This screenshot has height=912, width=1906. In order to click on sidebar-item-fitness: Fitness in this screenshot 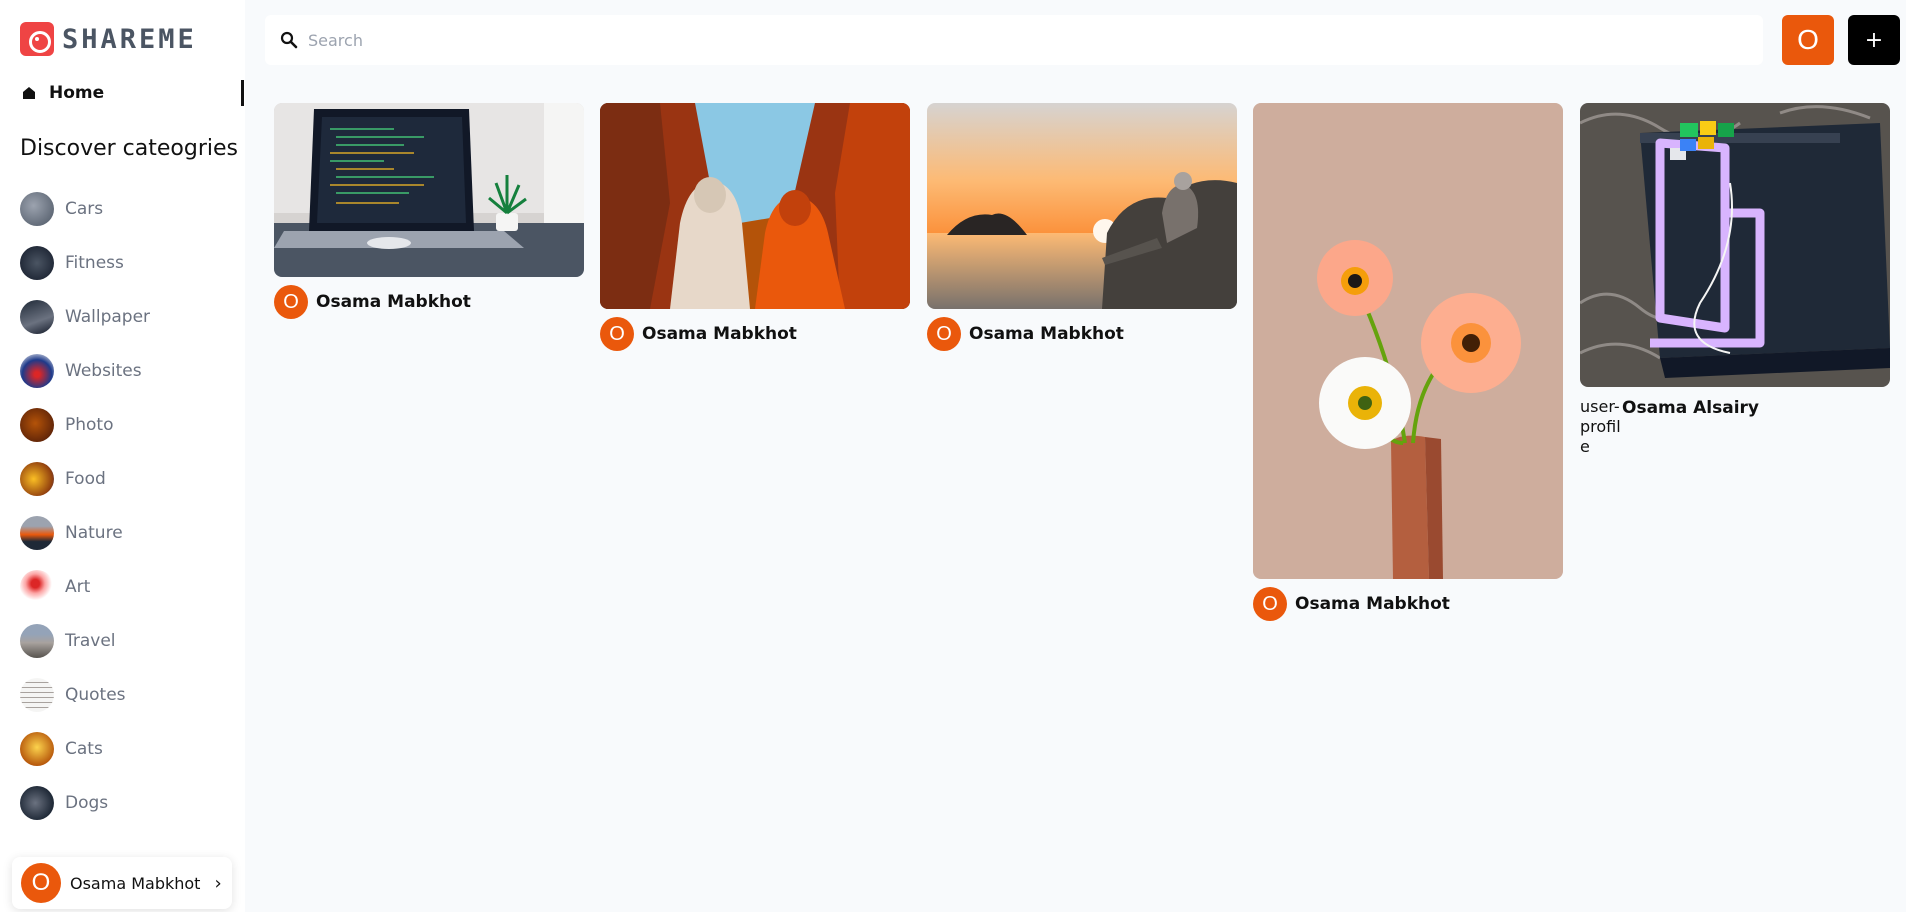, I will do `click(85, 263)`.